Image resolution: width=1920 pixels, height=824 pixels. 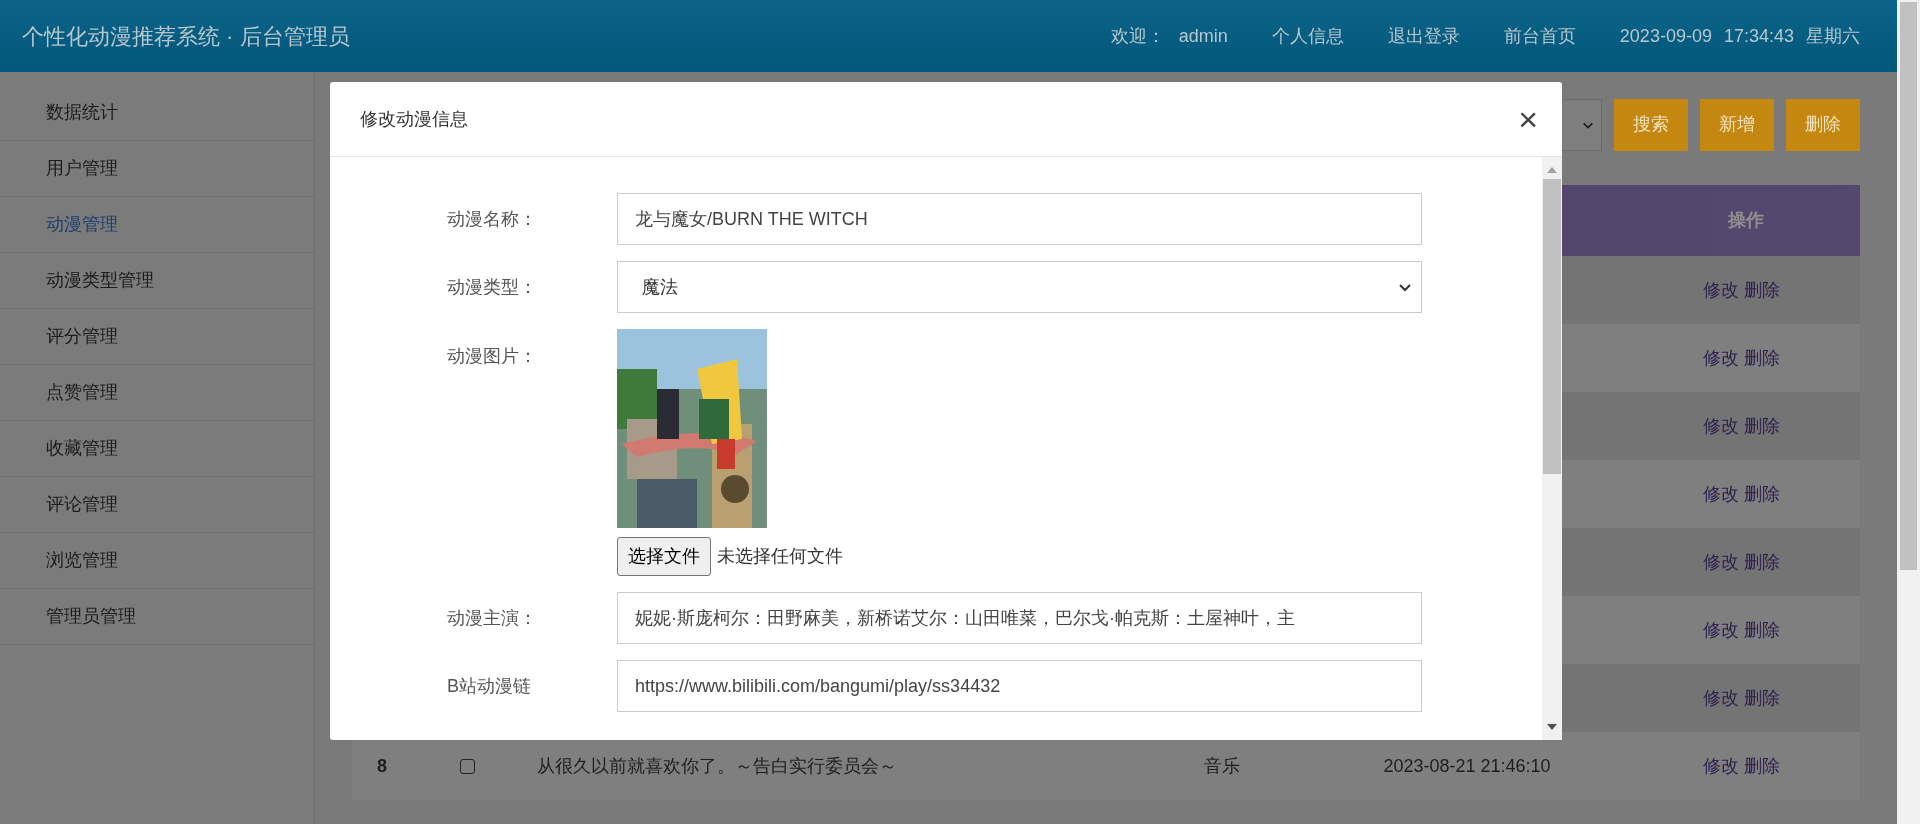 I want to click on username: admin, so click(x=1203, y=36).